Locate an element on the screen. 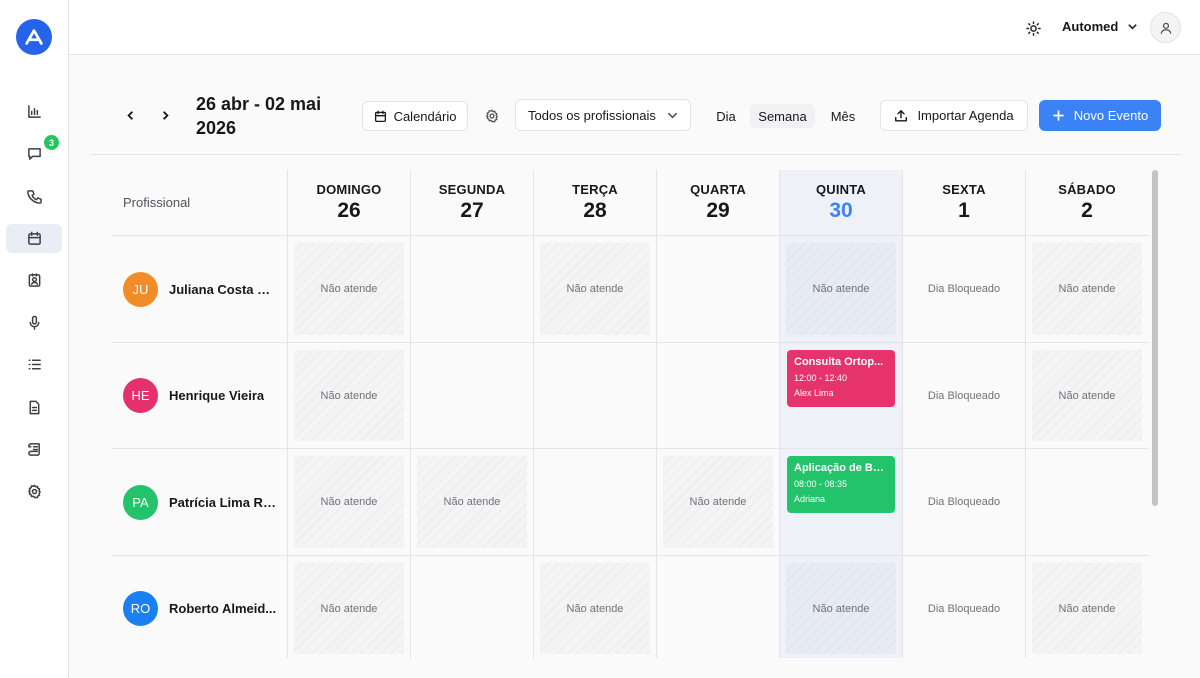  contact-card-icon is located at coordinates (34, 280).